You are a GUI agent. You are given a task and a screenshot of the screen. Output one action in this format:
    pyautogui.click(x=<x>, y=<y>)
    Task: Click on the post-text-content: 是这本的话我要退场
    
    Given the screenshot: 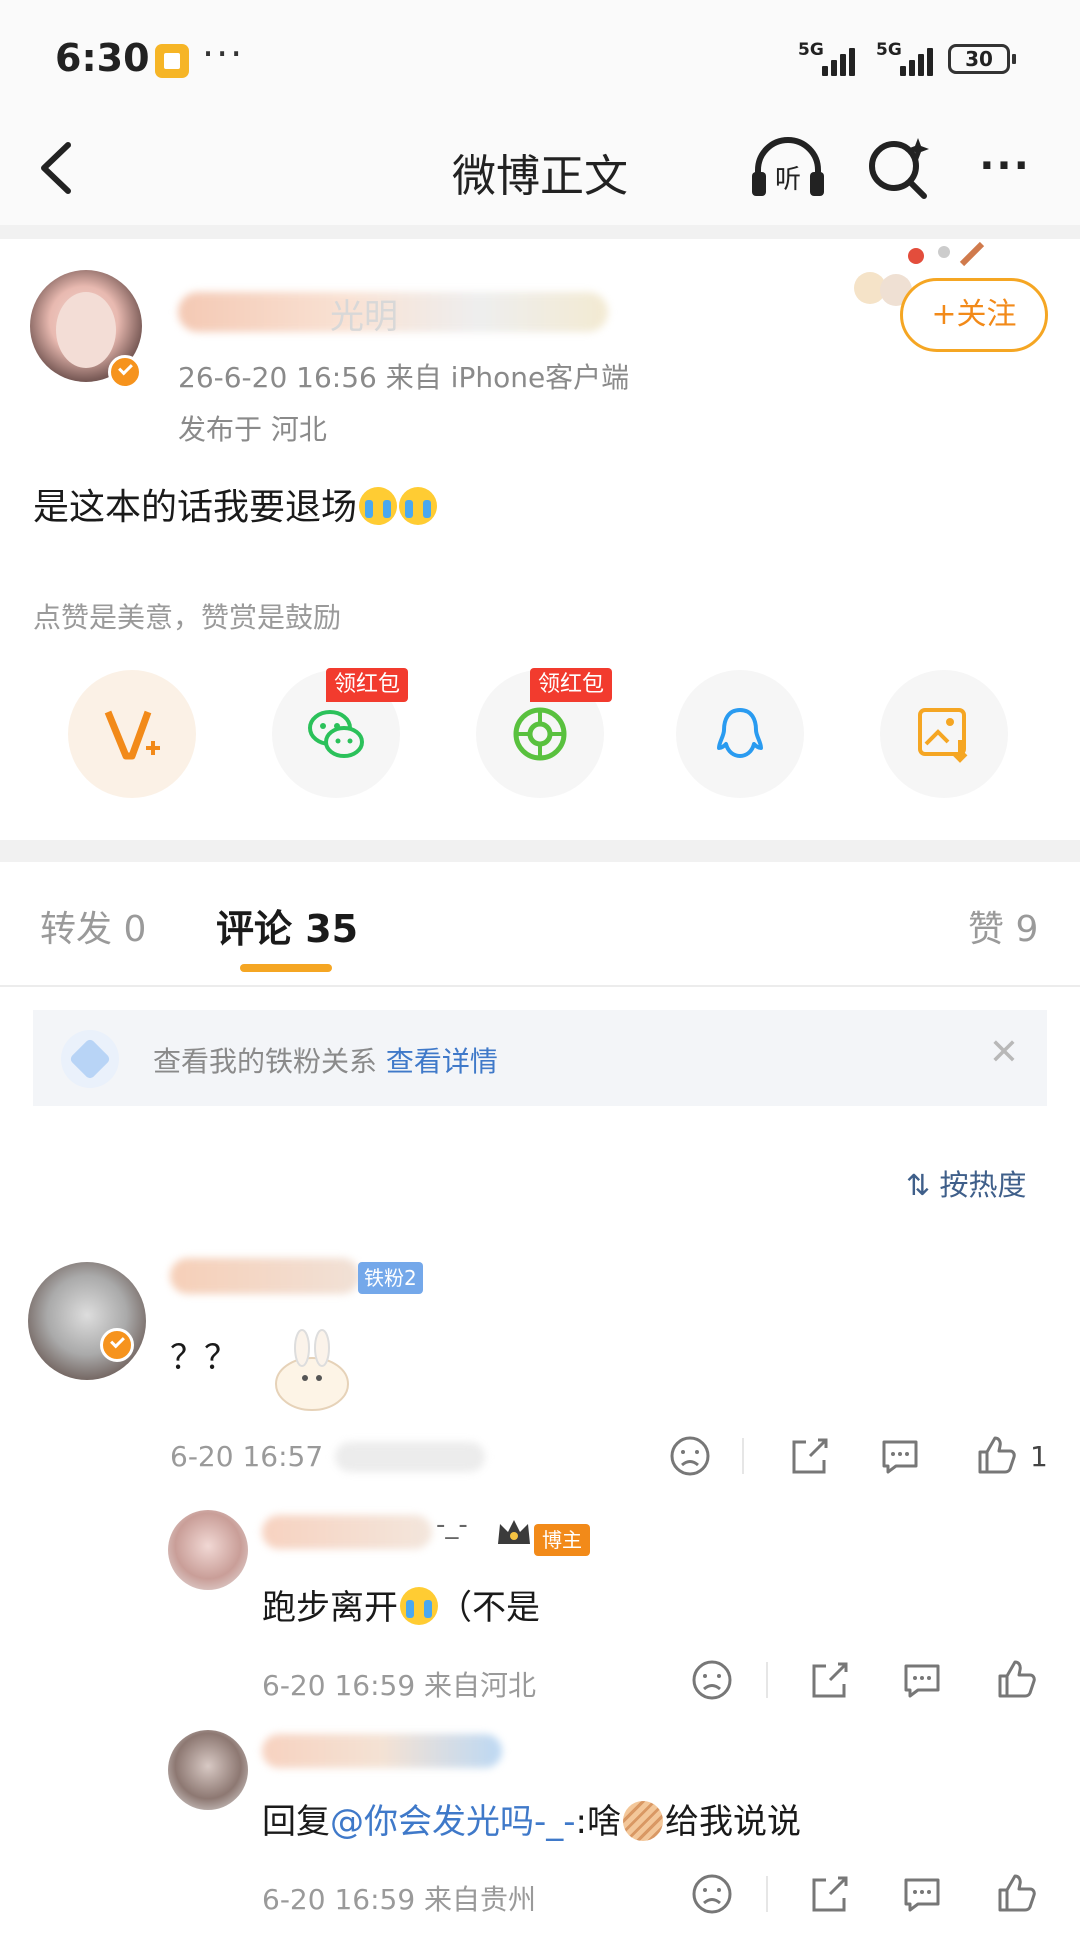 What is the action you would take?
    pyautogui.click(x=195, y=507)
    